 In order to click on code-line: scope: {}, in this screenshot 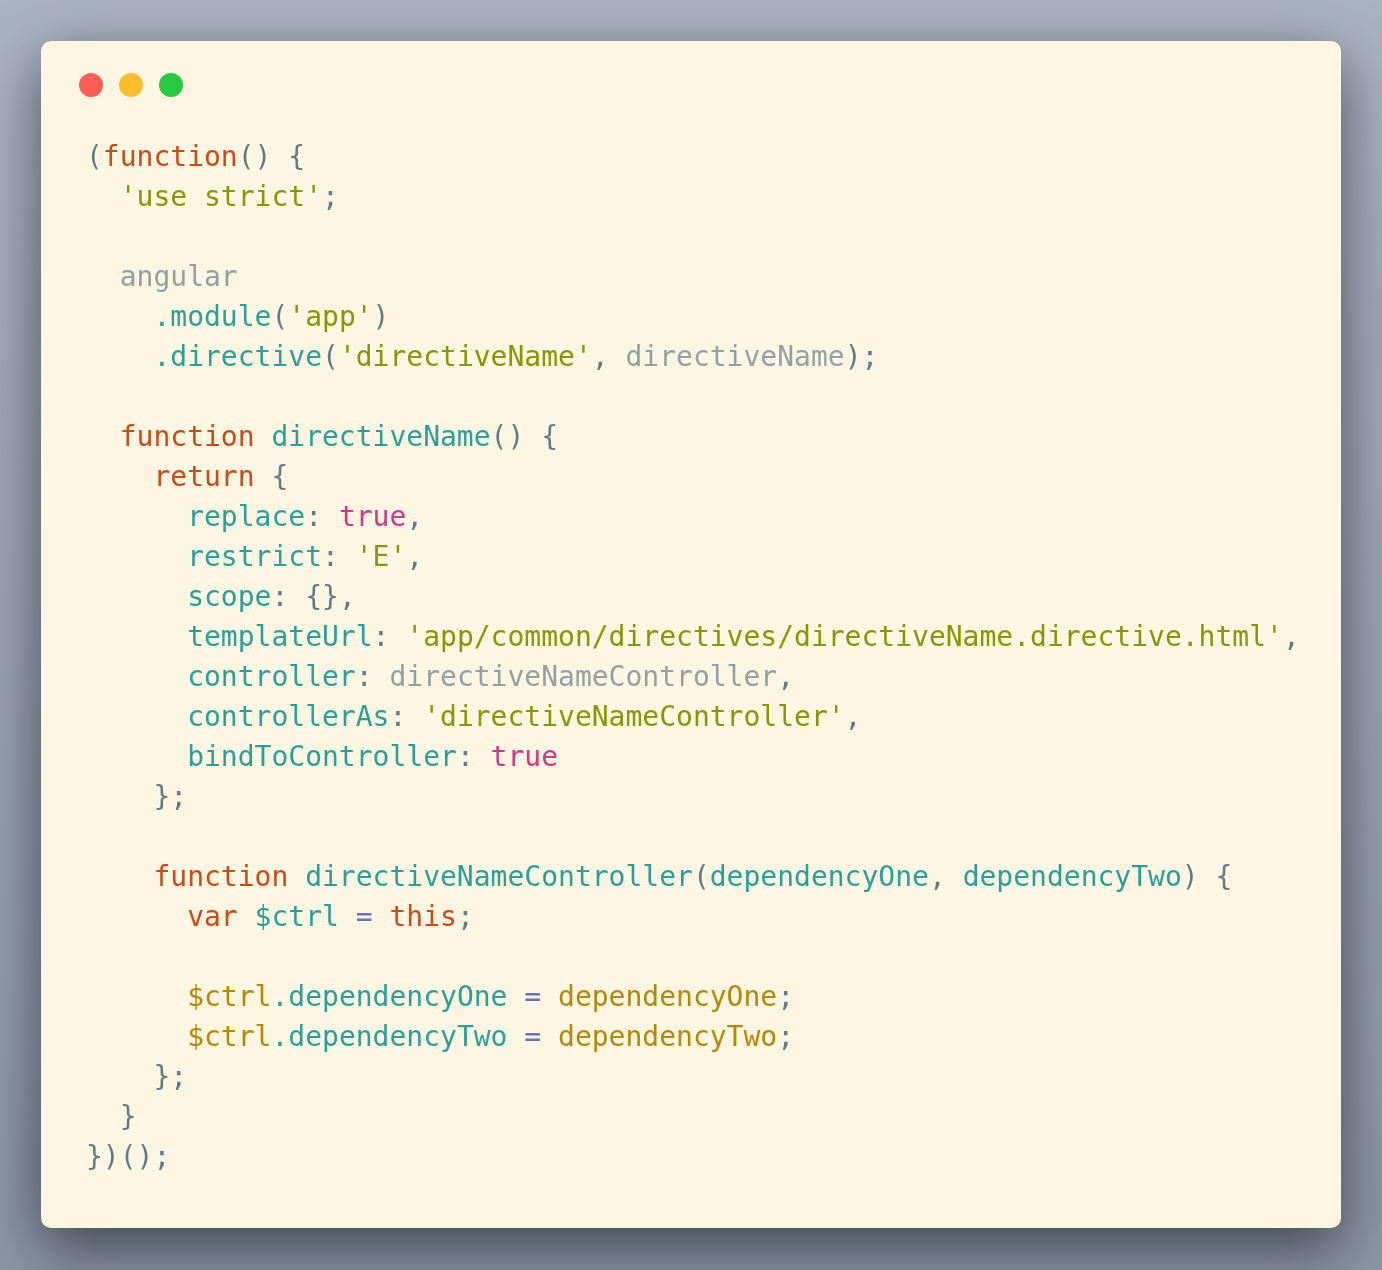, I will do `click(271, 596)`.